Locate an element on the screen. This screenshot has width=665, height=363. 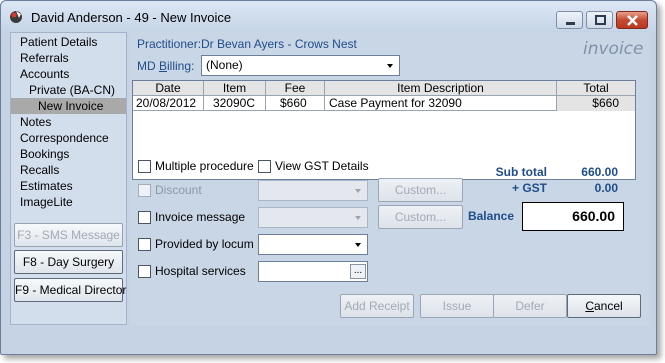
discount-select is located at coordinates (313, 190).